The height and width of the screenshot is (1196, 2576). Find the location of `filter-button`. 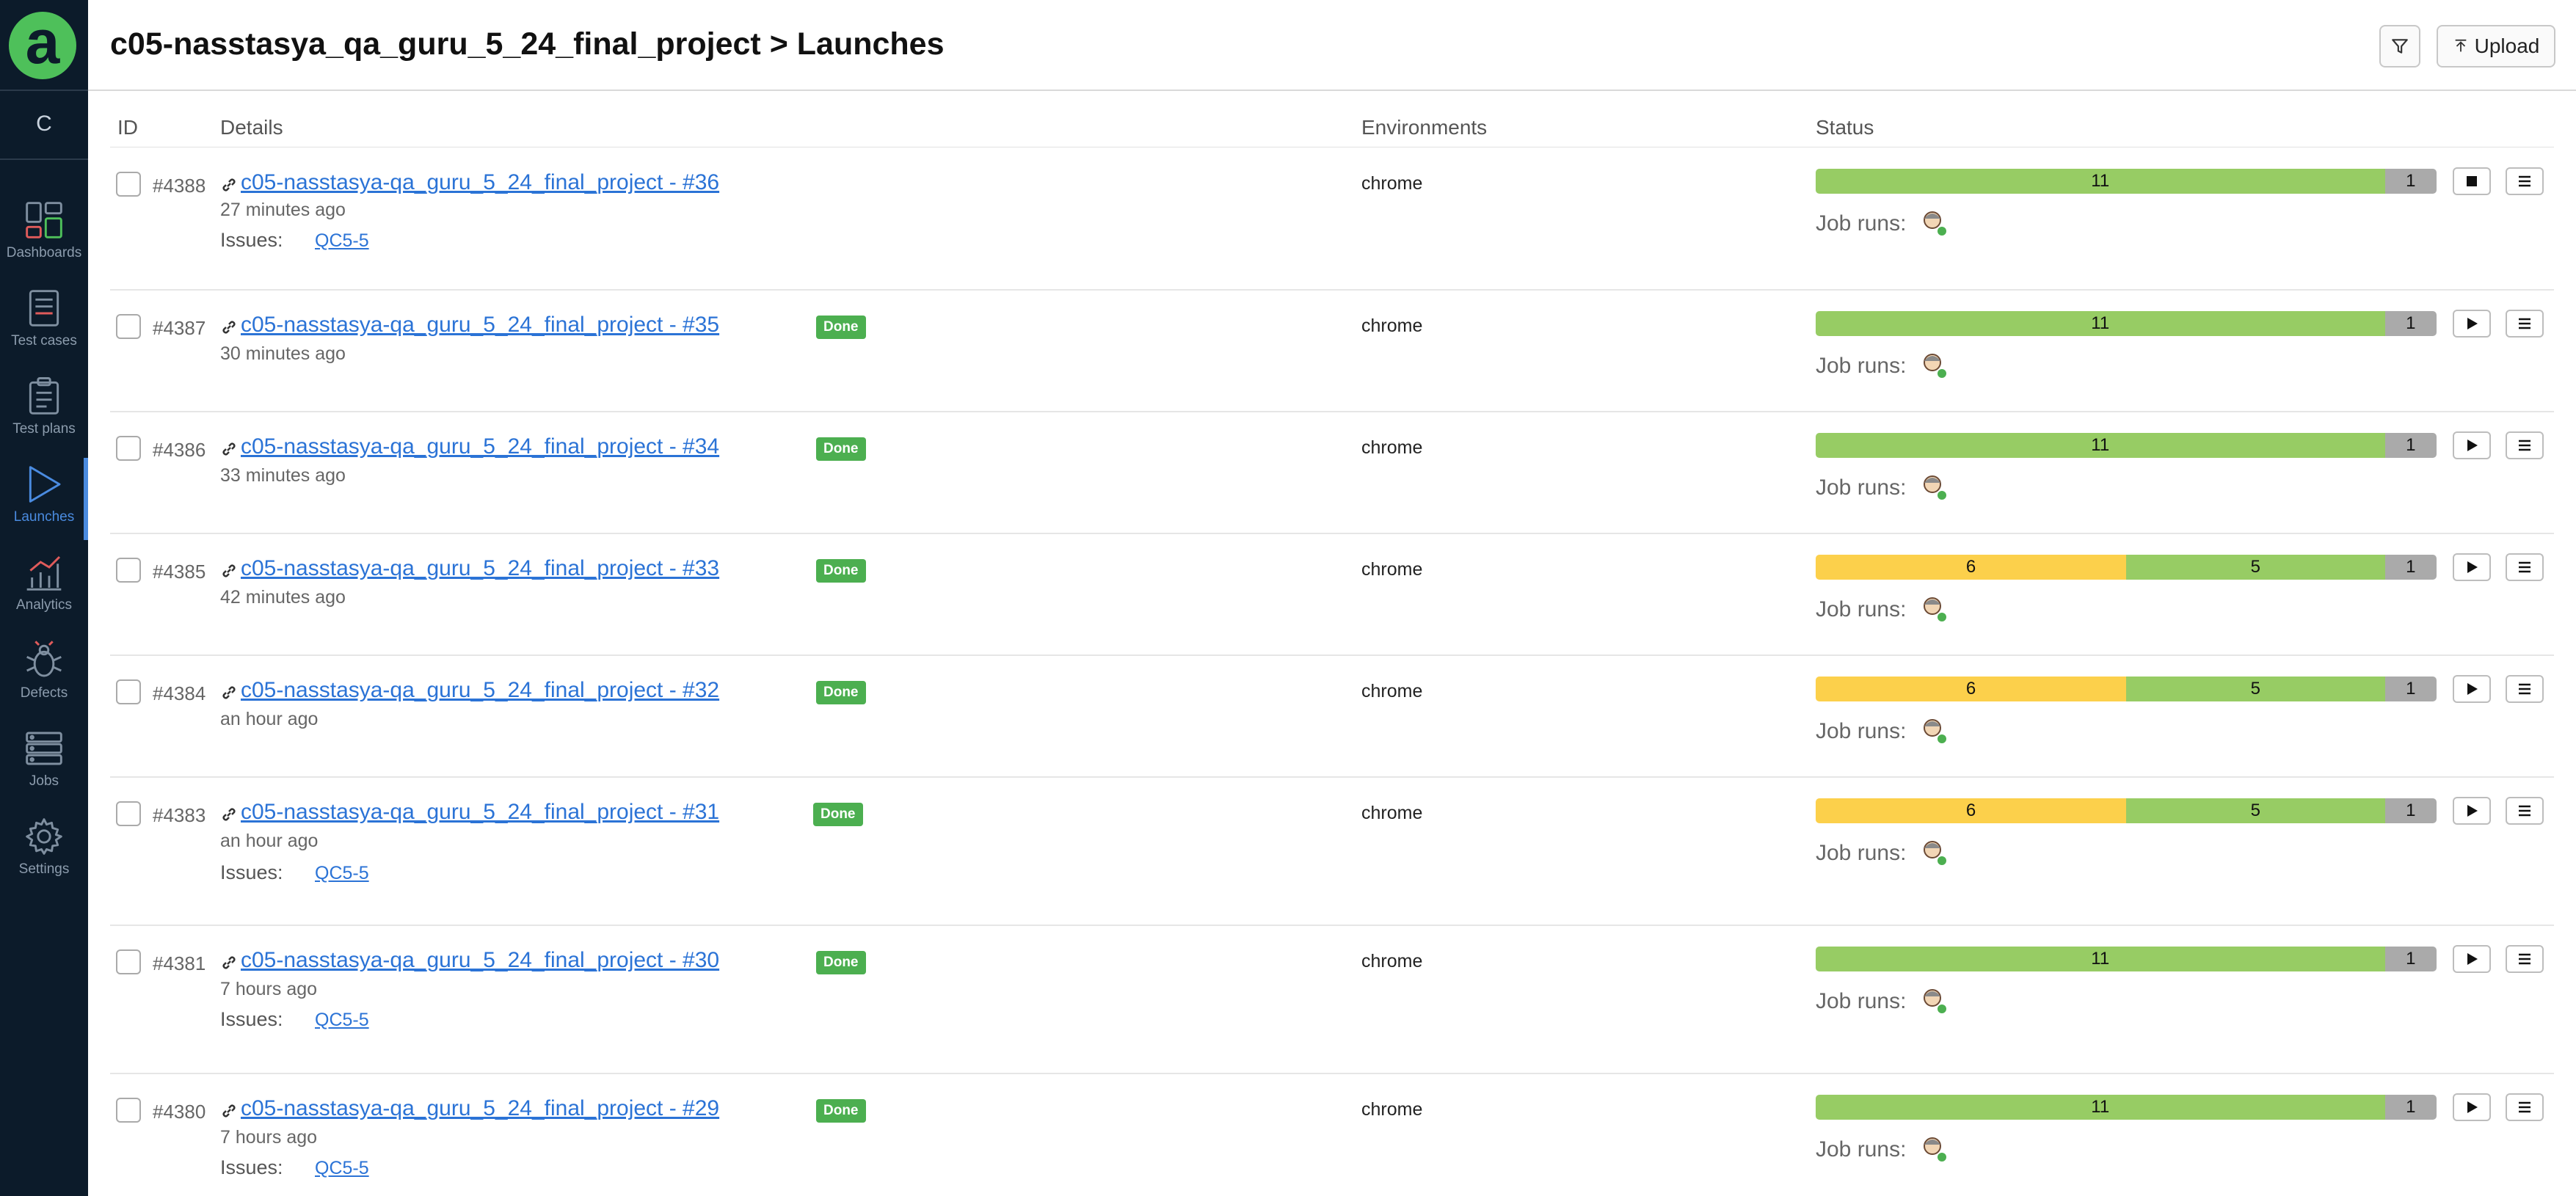

filter-button is located at coordinates (2399, 46).